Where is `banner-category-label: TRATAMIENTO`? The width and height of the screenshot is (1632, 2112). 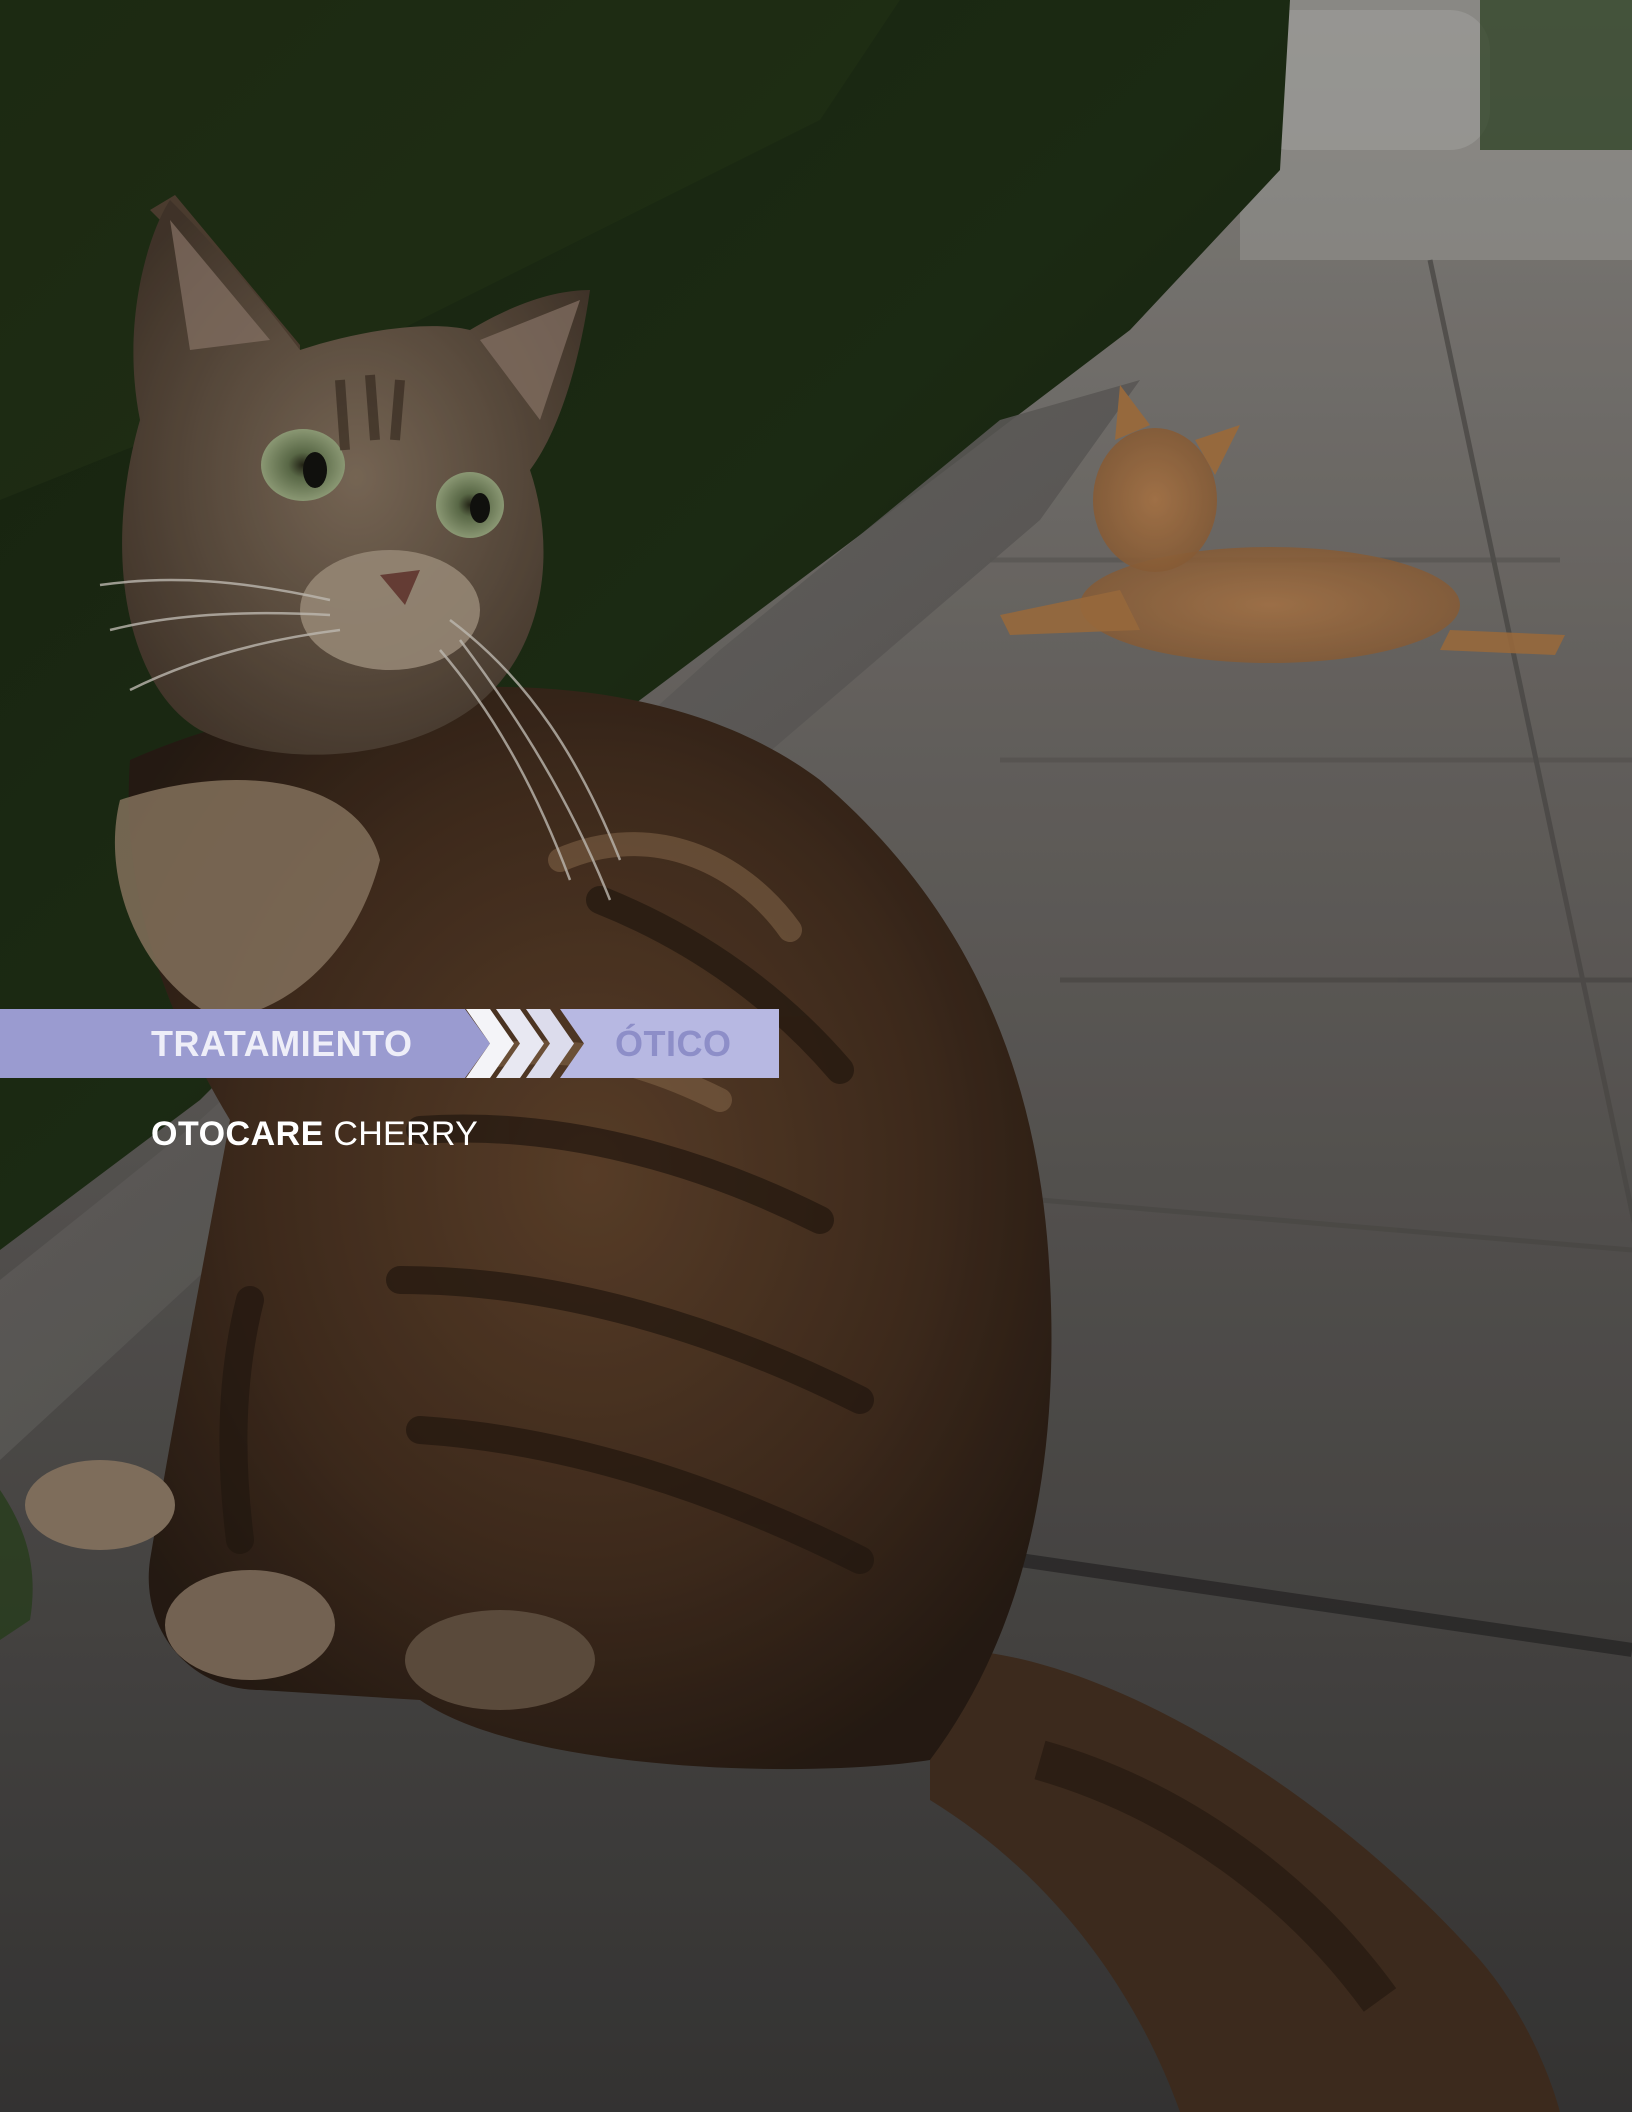 banner-category-label: TRATAMIENTO is located at coordinates (282, 1043).